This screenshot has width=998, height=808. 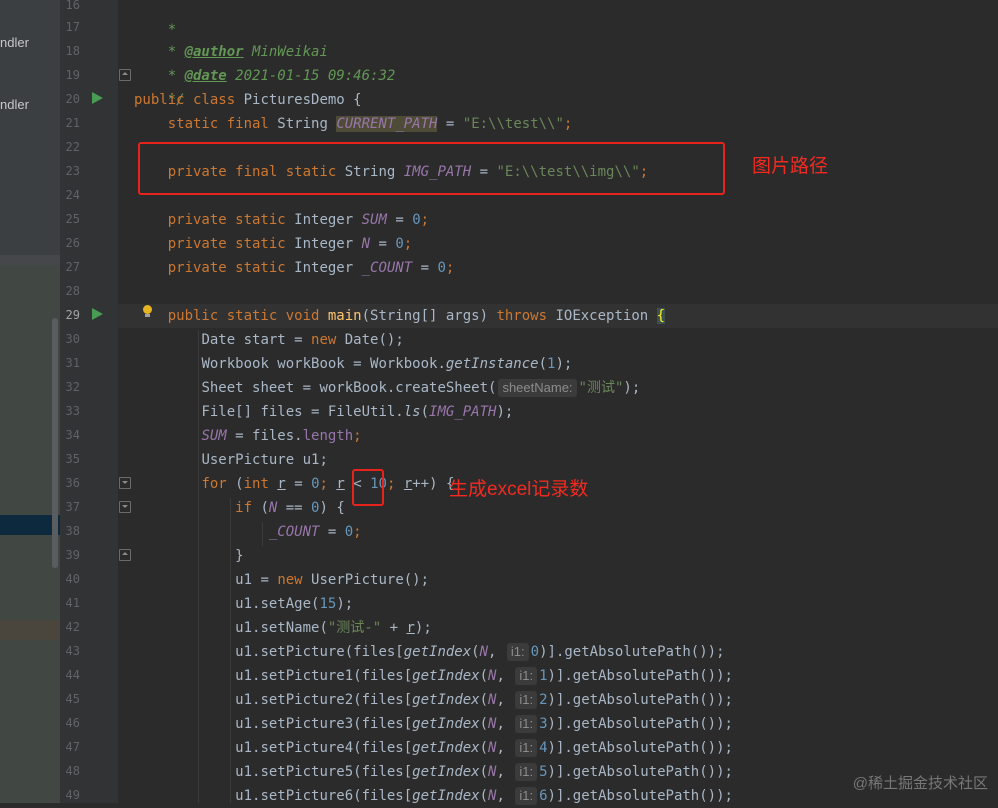 I want to click on fold-comment-icon, so click(x=125, y=75).